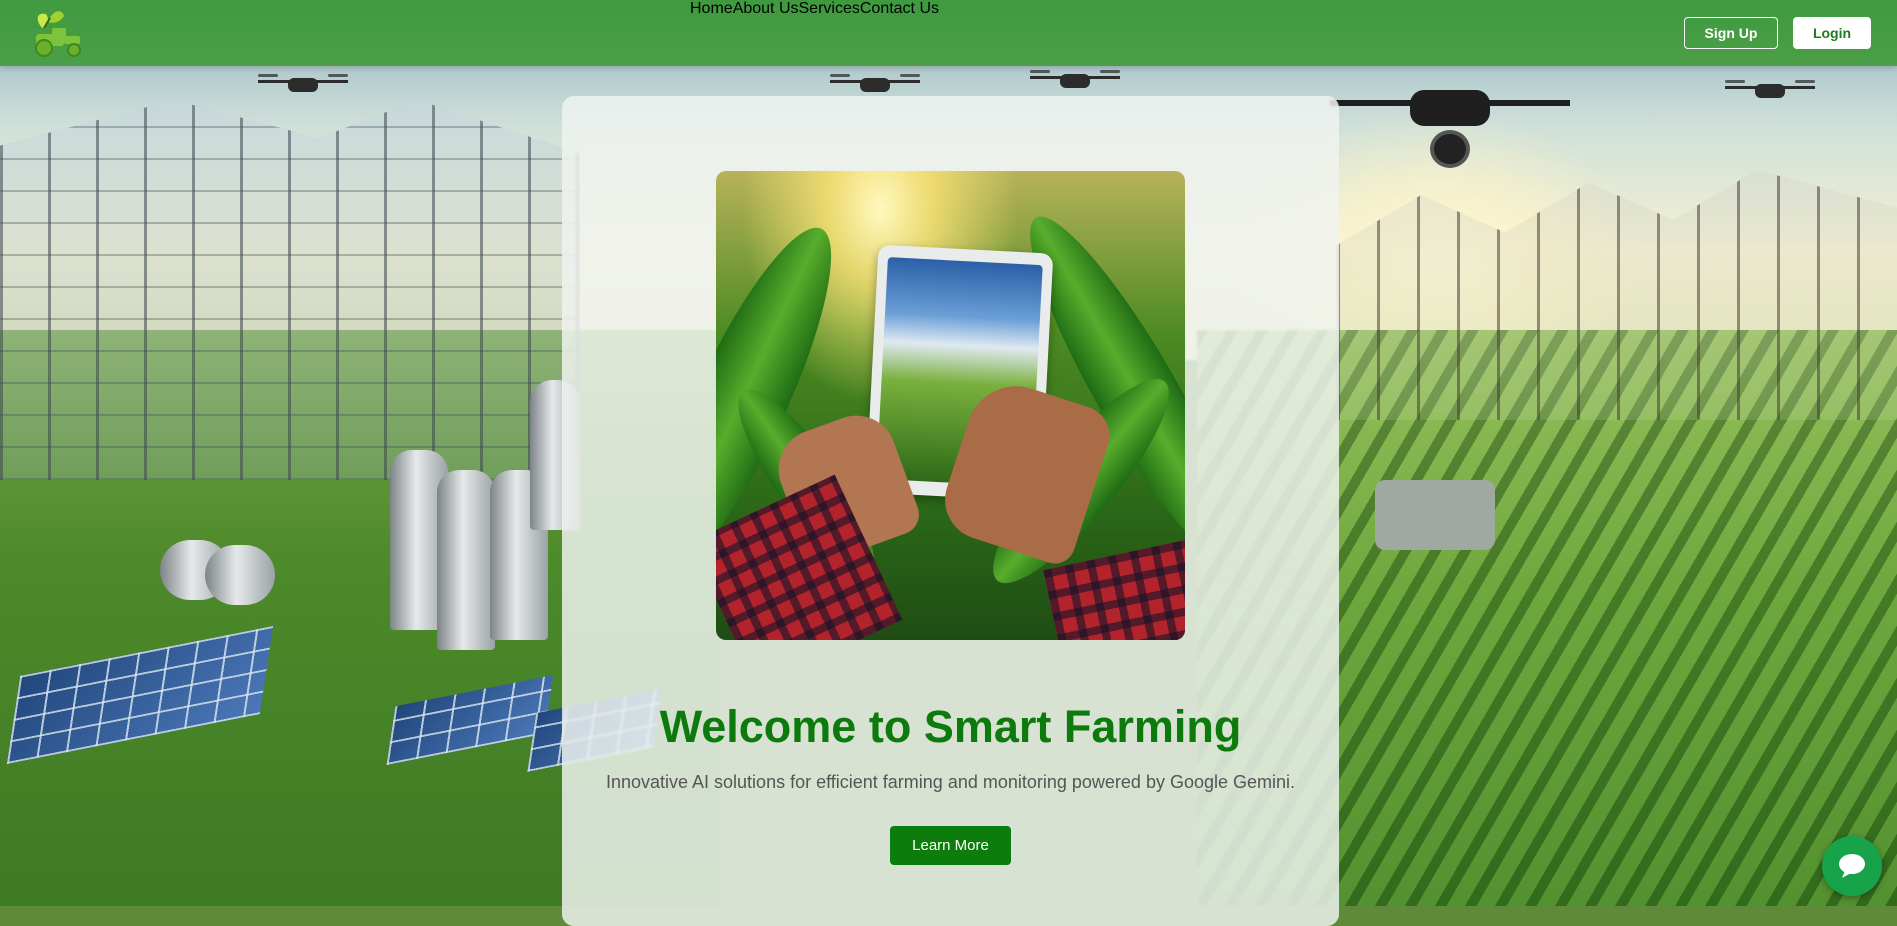  Describe the element at coordinates (899, 9) in the screenshot. I see `nav-contact-us: Contact Us` at that location.